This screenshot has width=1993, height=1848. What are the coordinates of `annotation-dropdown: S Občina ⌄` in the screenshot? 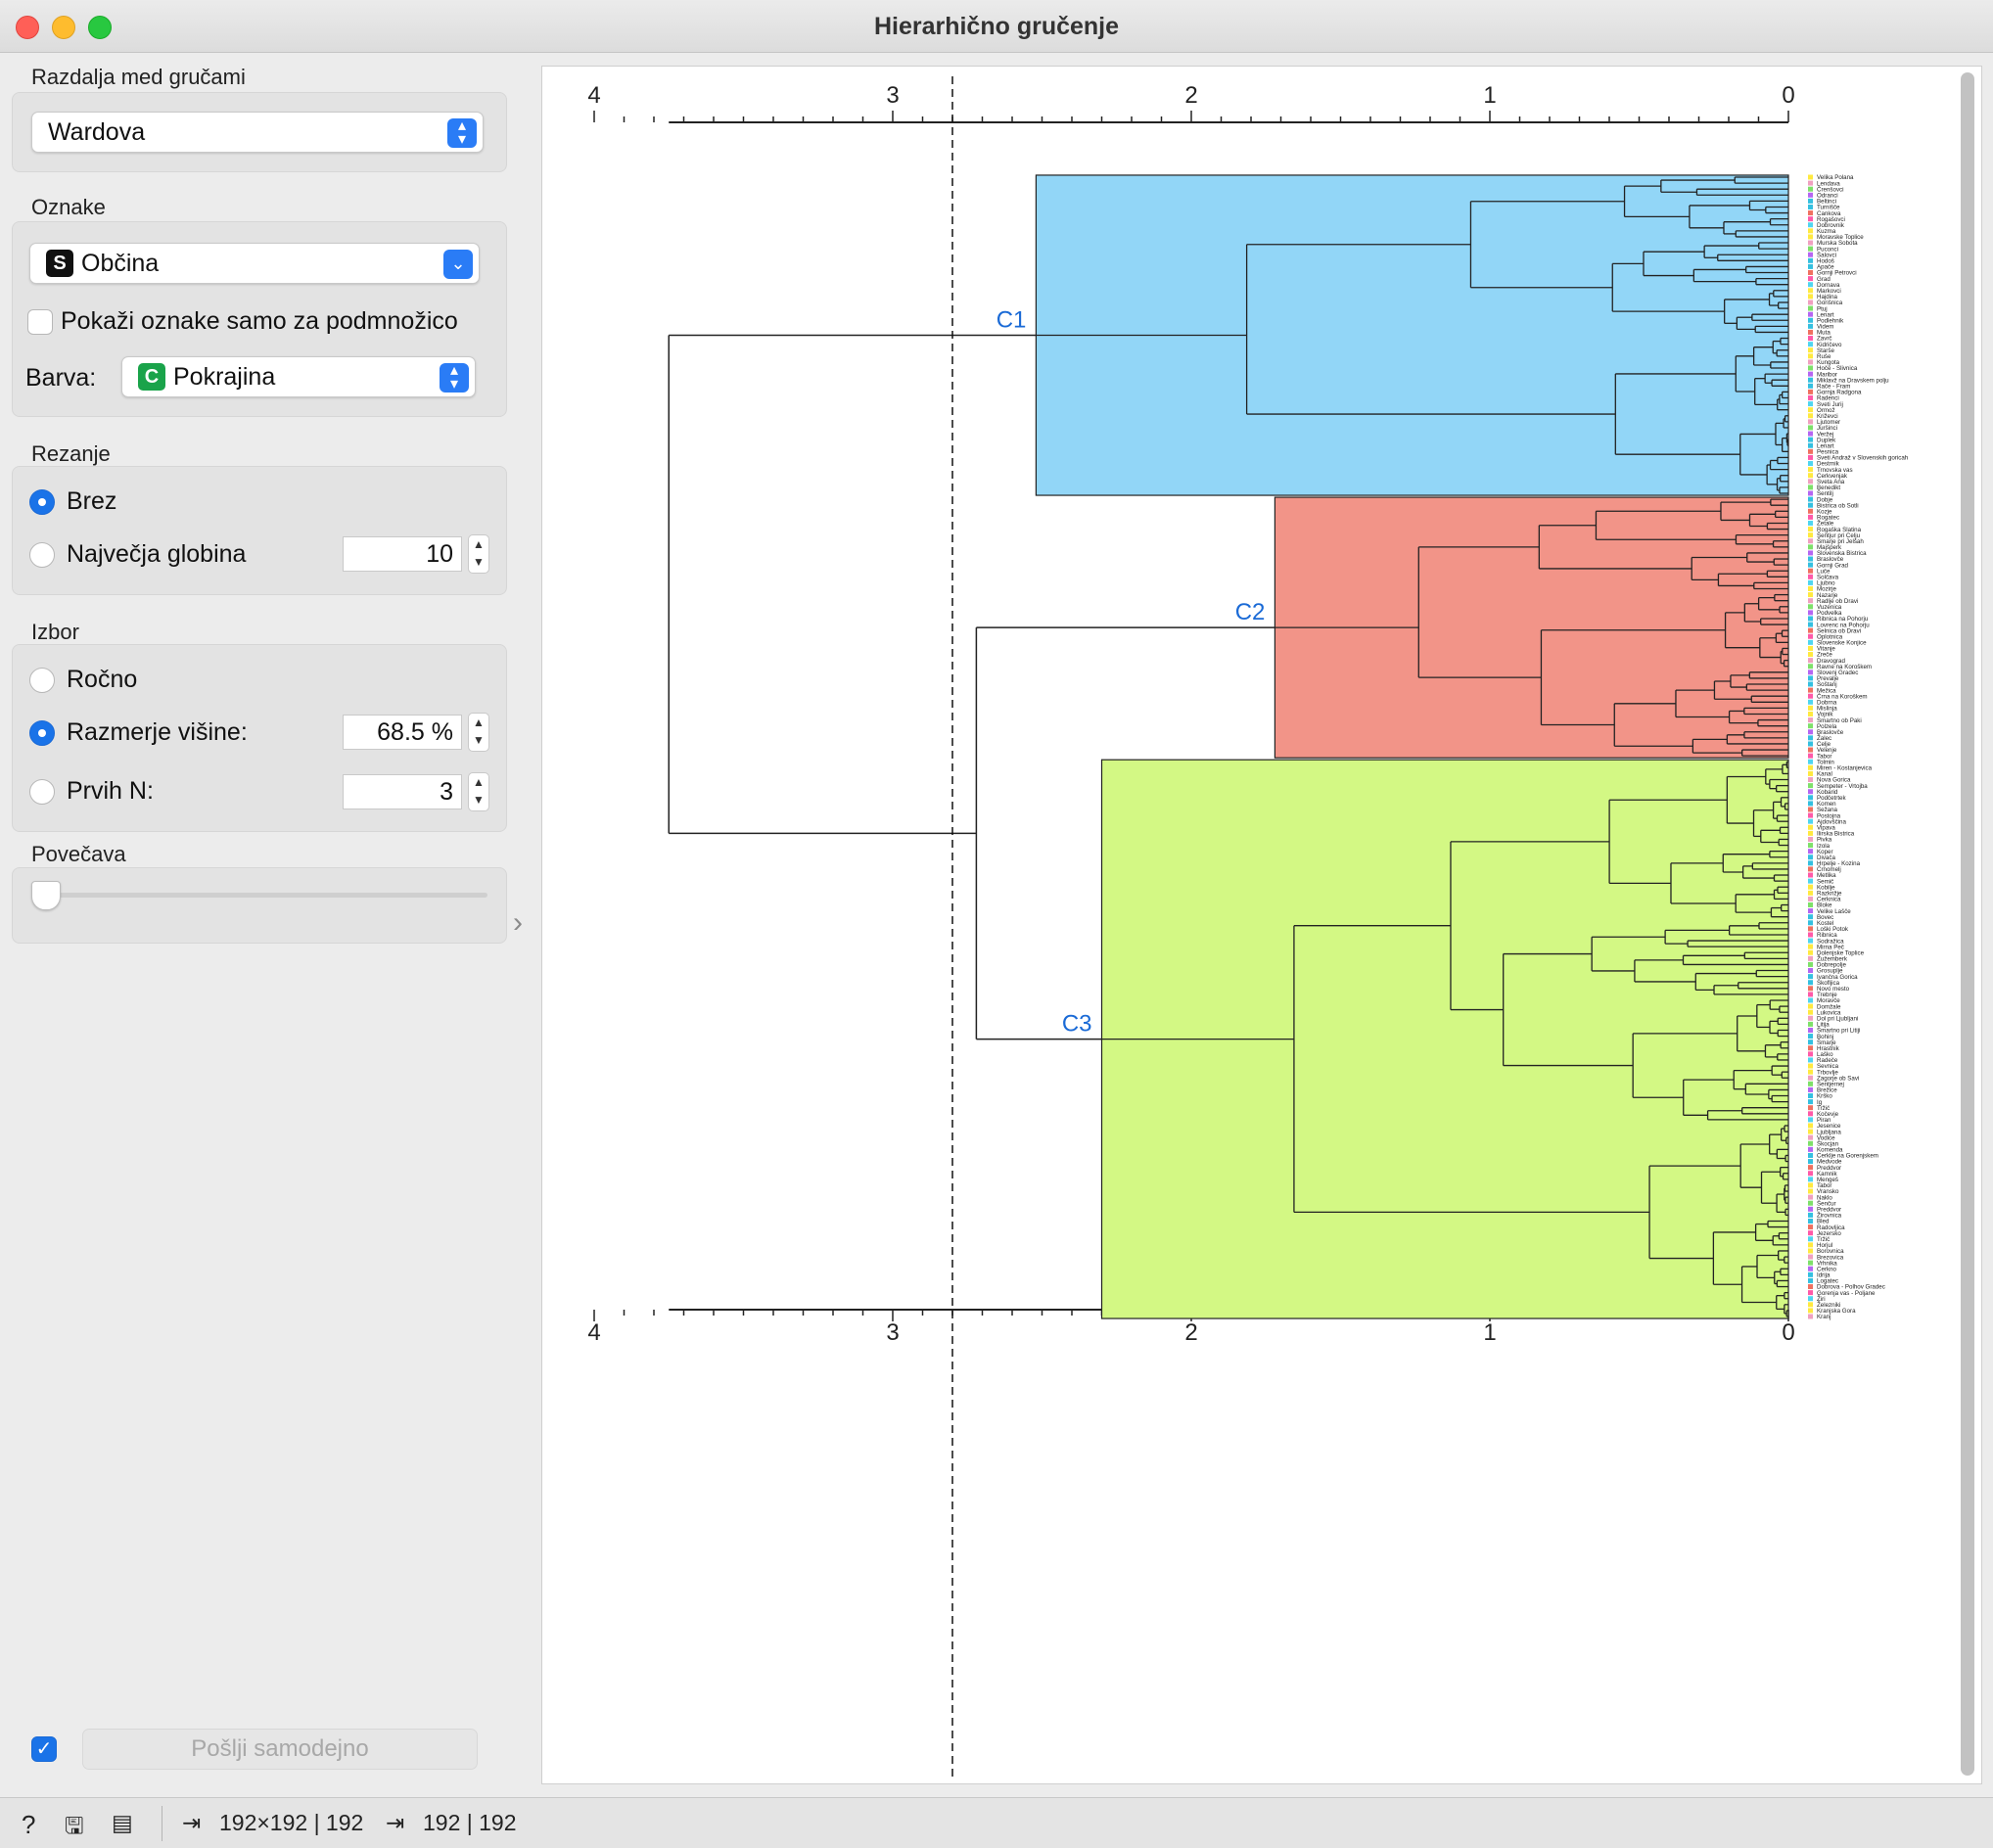 It's located at (254, 263).